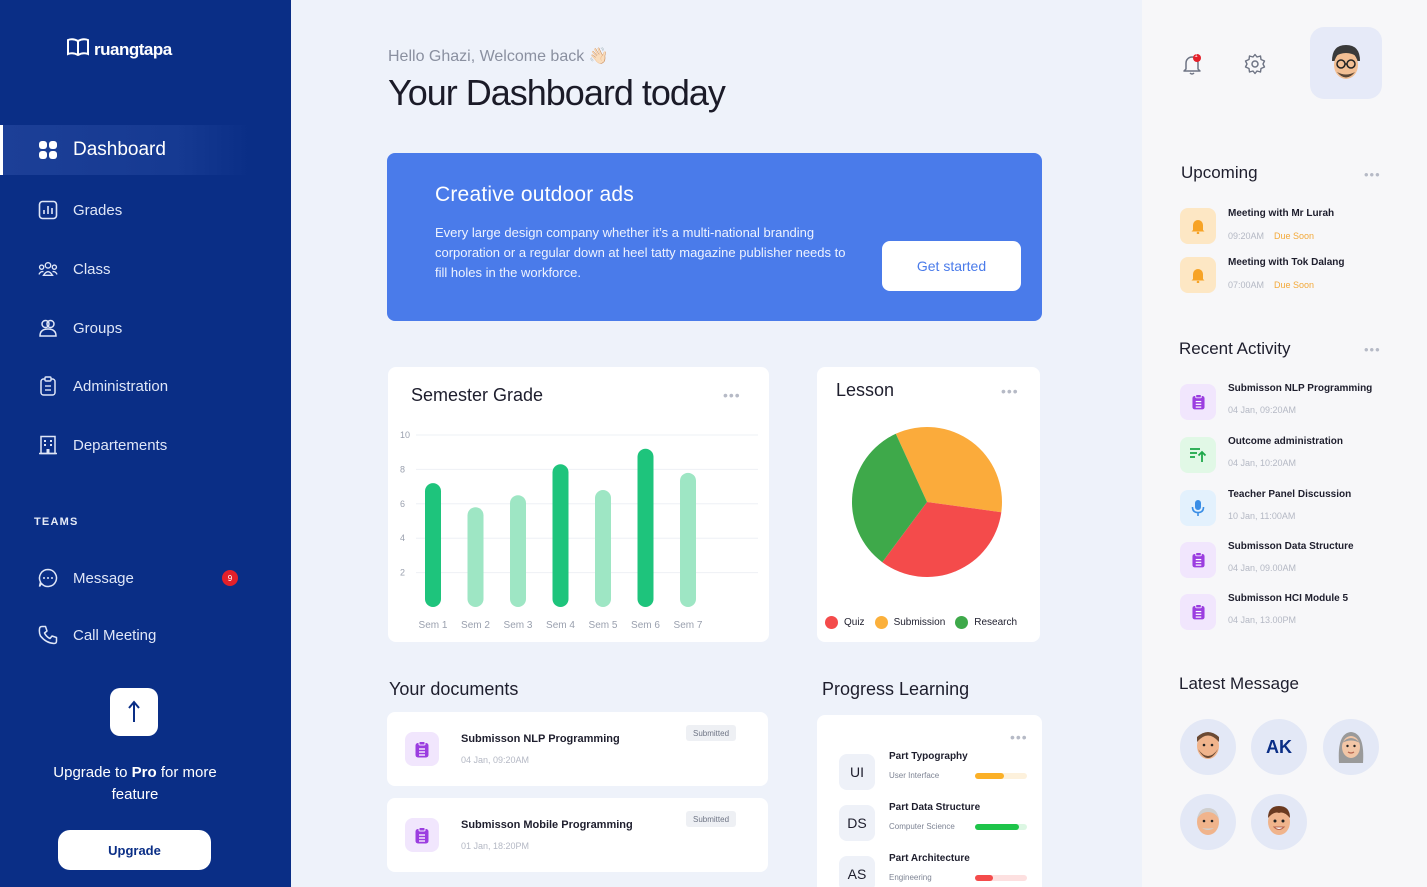 The width and height of the screenshot is (1427, 887). What do you see at coordinates (1001, 827) in the screenshot?
I see `progress-bar` at bounding box center [1001, 827].